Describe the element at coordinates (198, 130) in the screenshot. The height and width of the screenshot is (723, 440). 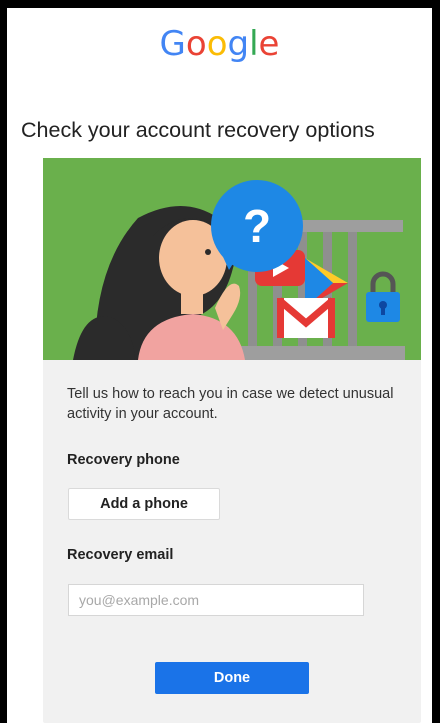
I see `page-title: Check your account recovery options` at that location.